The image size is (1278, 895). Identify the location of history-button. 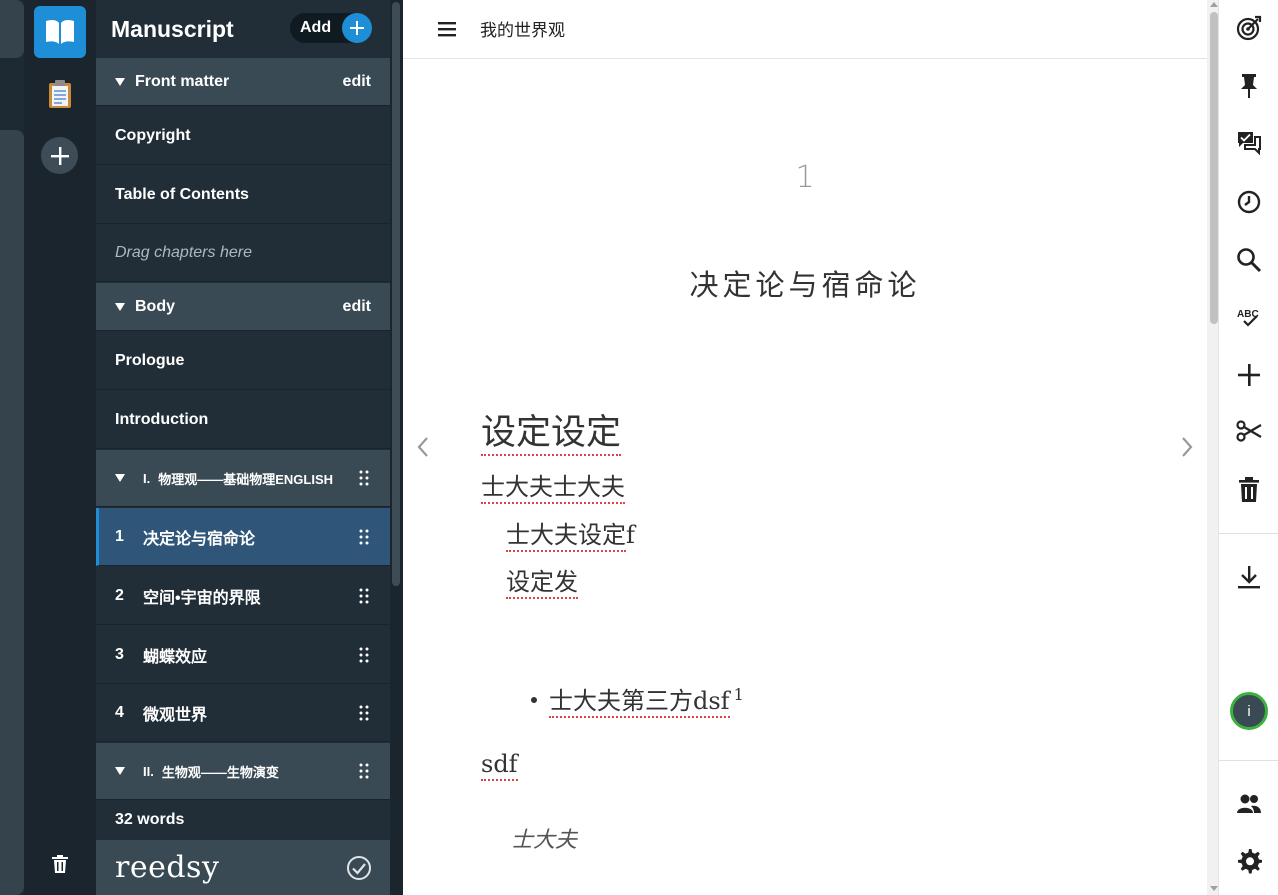
(1249, 202).